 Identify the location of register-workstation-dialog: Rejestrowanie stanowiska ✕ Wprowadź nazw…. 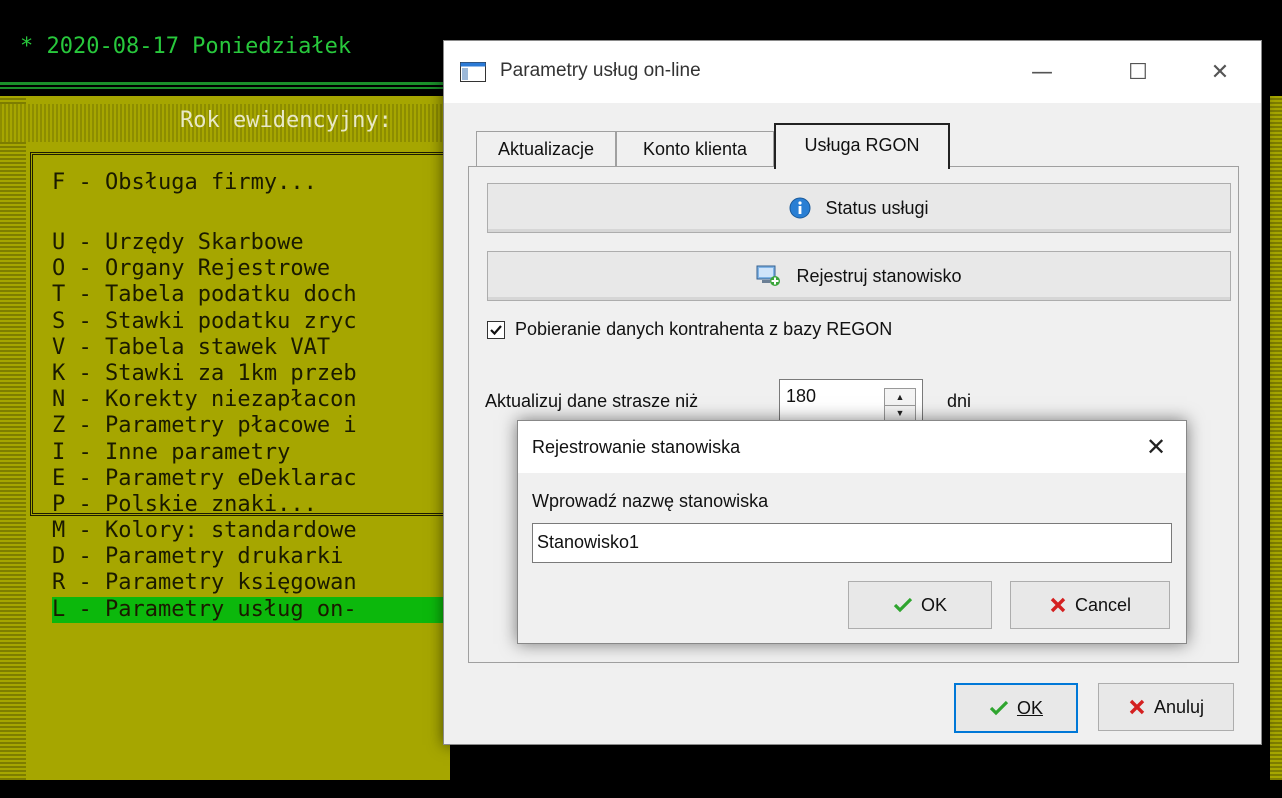
(852, 532).